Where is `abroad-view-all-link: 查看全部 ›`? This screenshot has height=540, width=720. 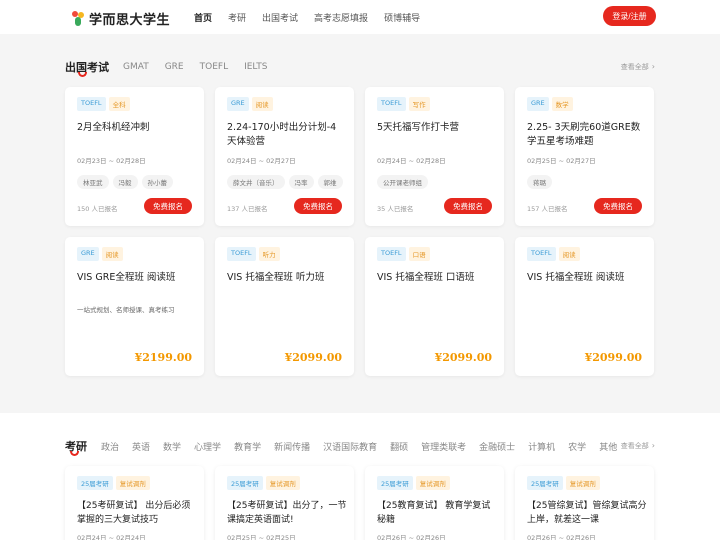
abroad-view-all-link: 查看全部 › is located at coordinates (638, 67).